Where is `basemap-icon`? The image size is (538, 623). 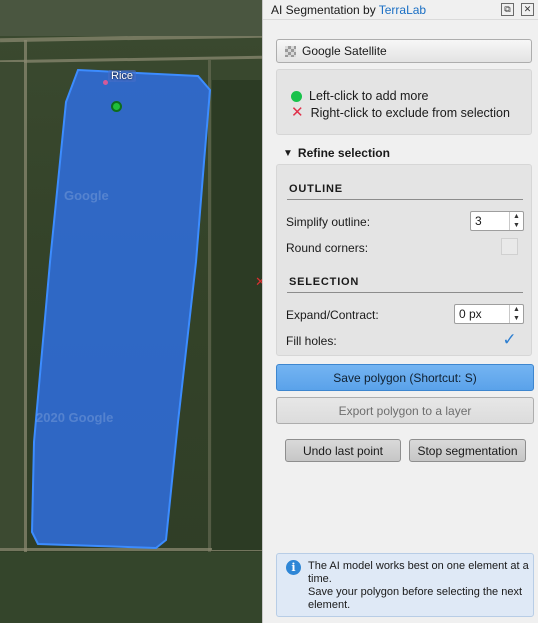
basemap-icon is located at coordinates (290, 51).